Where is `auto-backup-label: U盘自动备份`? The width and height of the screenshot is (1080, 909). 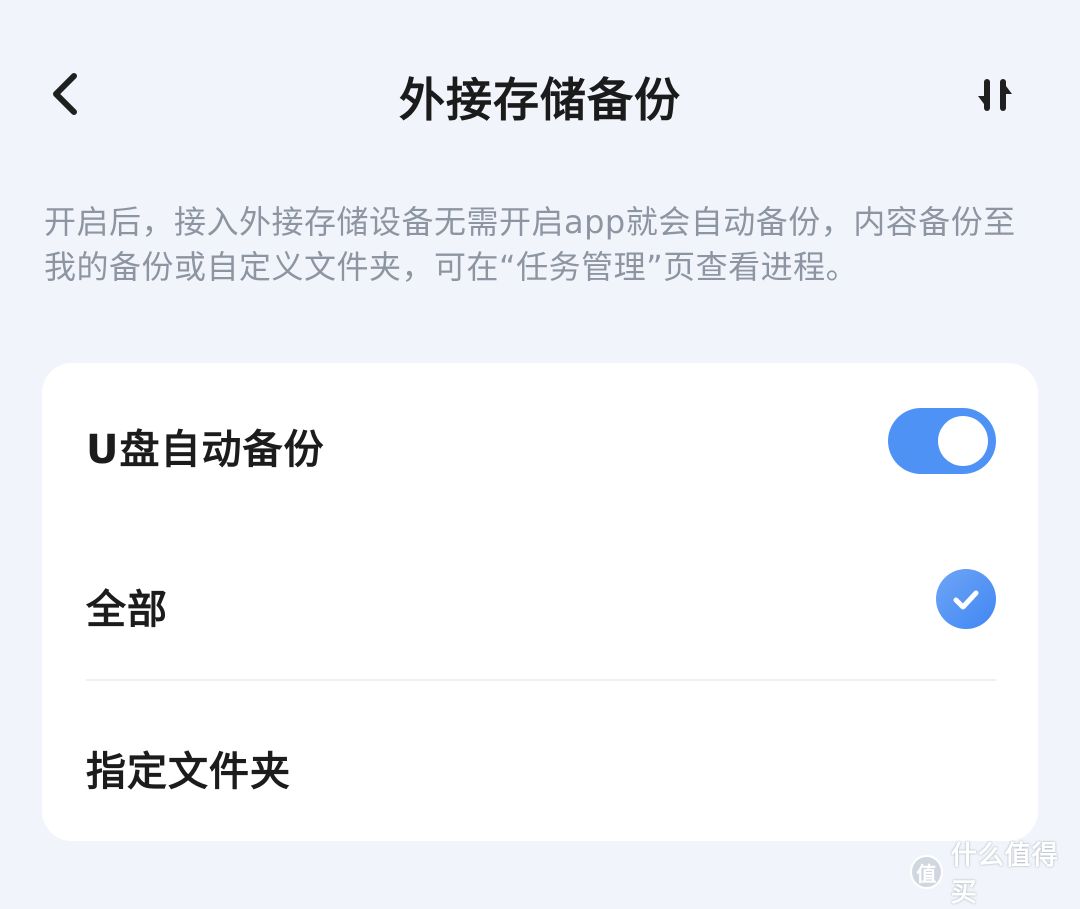
auto-backup-label: U盘自动备份 is located at coordinates (205, 450).